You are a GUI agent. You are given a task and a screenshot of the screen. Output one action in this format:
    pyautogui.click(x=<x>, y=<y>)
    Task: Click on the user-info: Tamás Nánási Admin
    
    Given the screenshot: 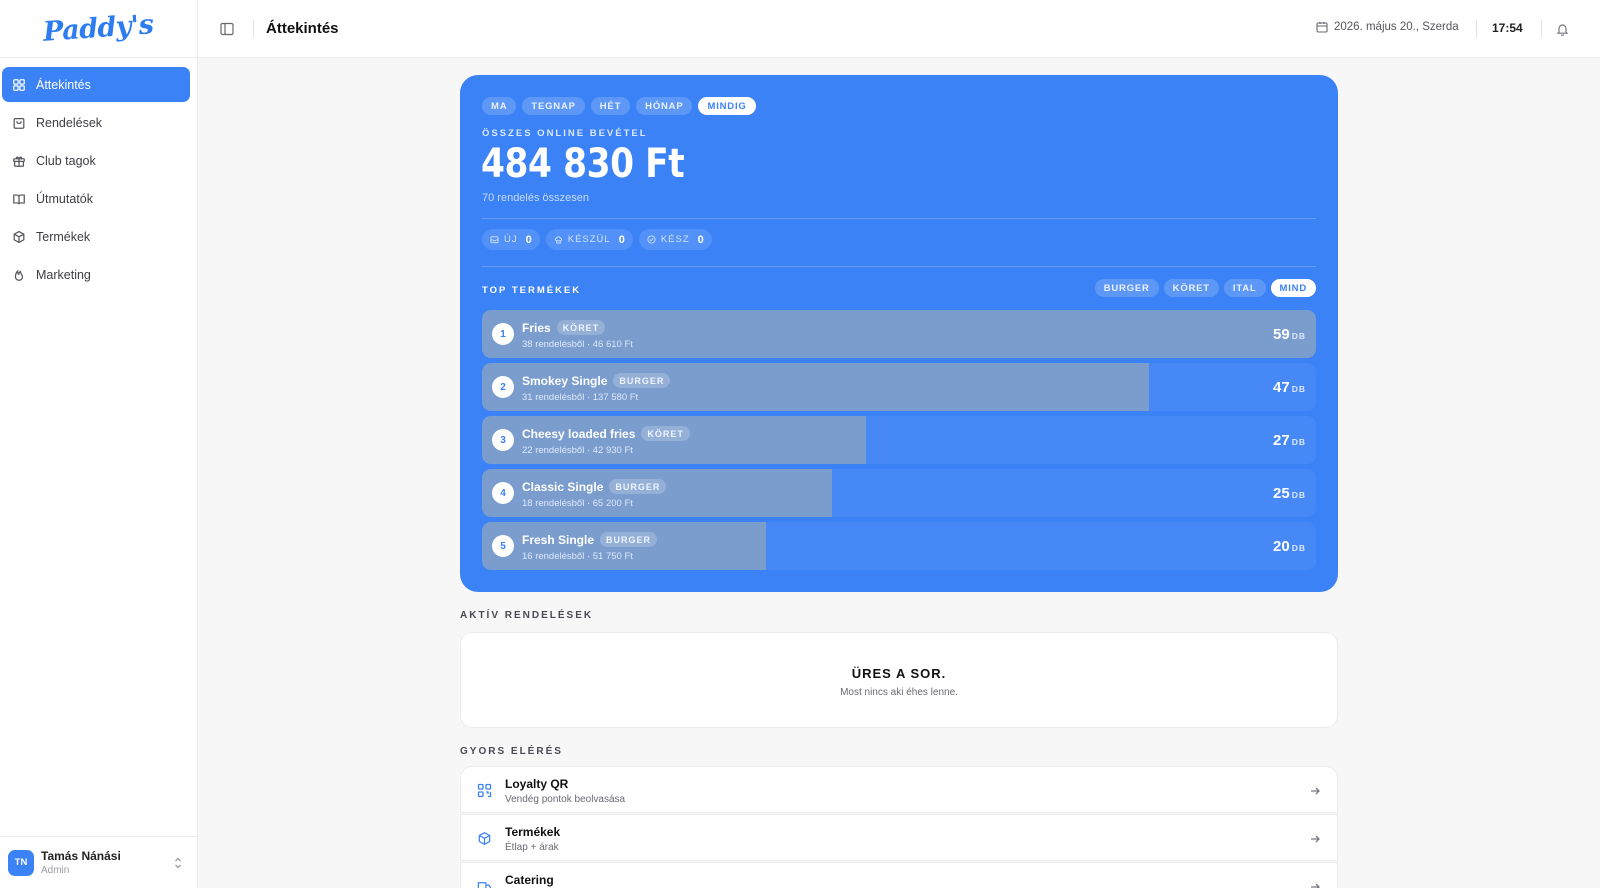 What is the action you would take?
    pyautogui.click(x=81, y=862)
    